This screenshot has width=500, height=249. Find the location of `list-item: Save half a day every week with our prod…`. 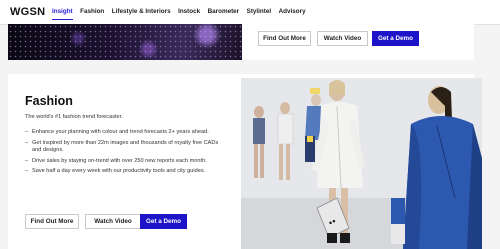

list-item: Save half a day every week with our prod… is located at coordinates (125, 172).